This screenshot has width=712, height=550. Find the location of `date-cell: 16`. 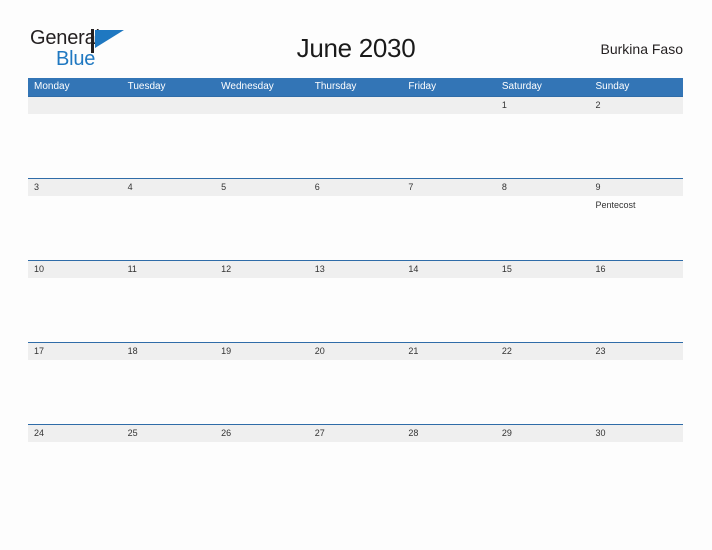

date-cell: 16 is located at coordinates (636, 269).